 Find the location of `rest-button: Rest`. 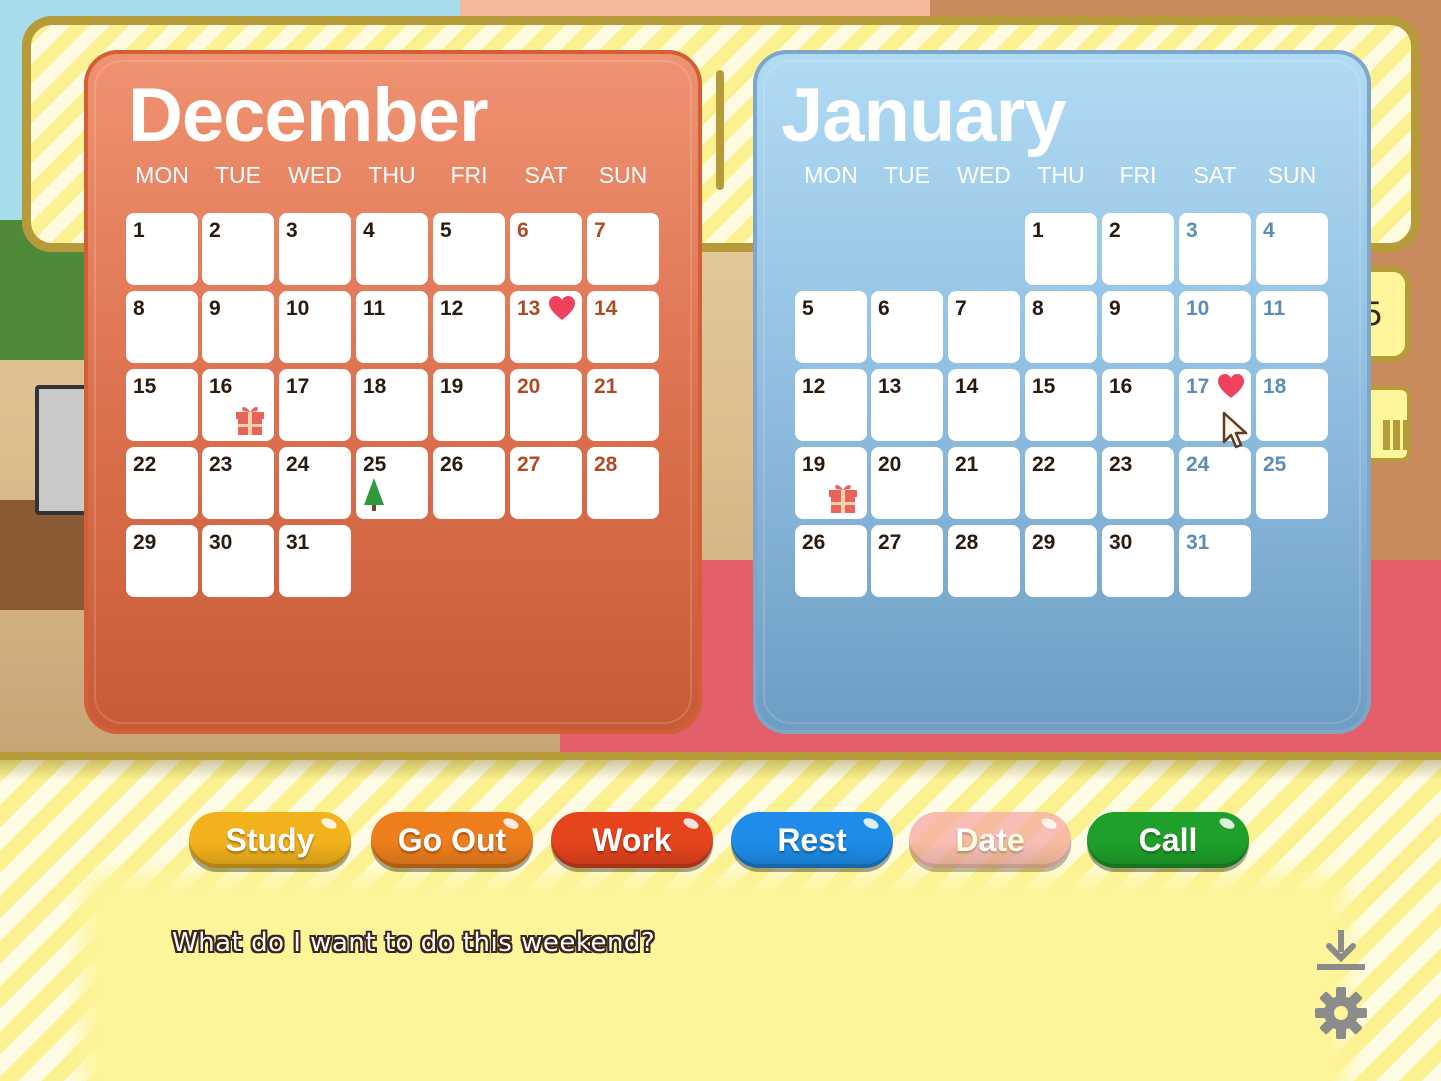

rest-button: Rest is located at coordinates (812, 840).